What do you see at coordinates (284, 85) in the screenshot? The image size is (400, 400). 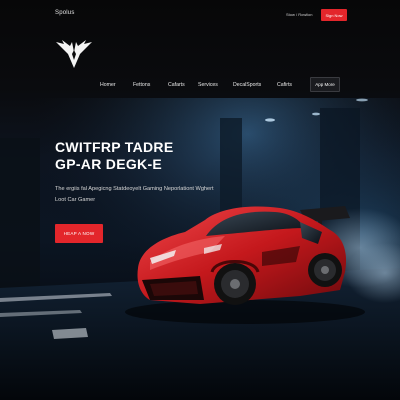 I see `nav-item-cafirts: Cafirts` at bounding box center [284, 85].